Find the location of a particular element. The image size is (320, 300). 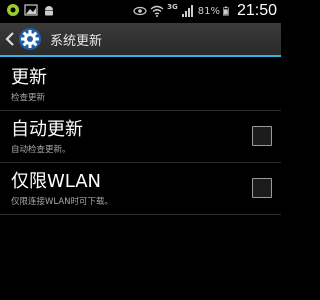

eye-icon is located at coordinates (140, 11).